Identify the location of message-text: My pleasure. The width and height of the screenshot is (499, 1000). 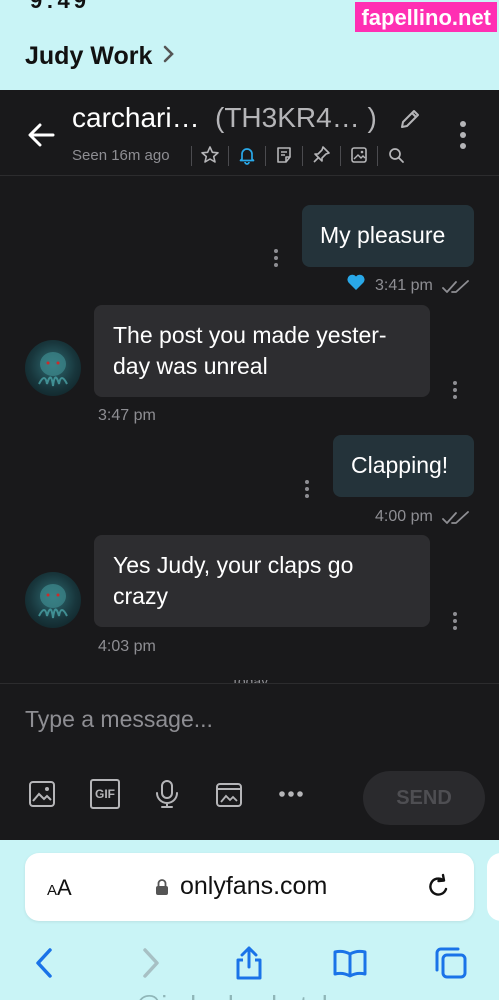
(383, 235).